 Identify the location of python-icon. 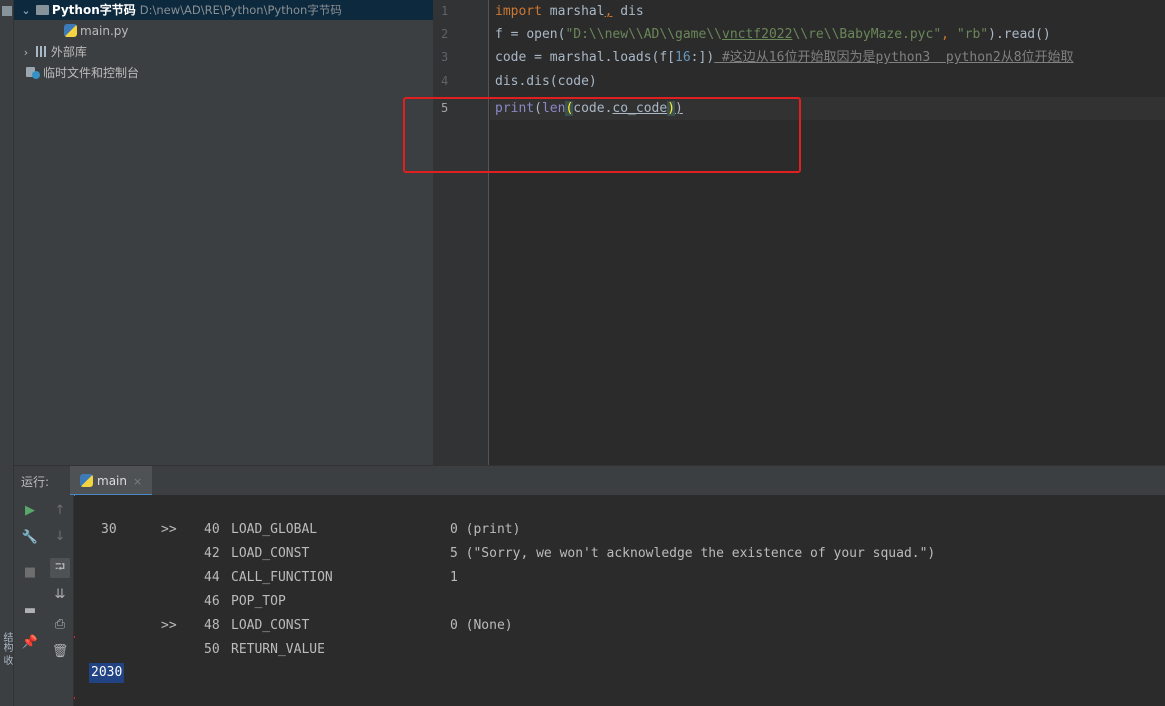
(86, 480).